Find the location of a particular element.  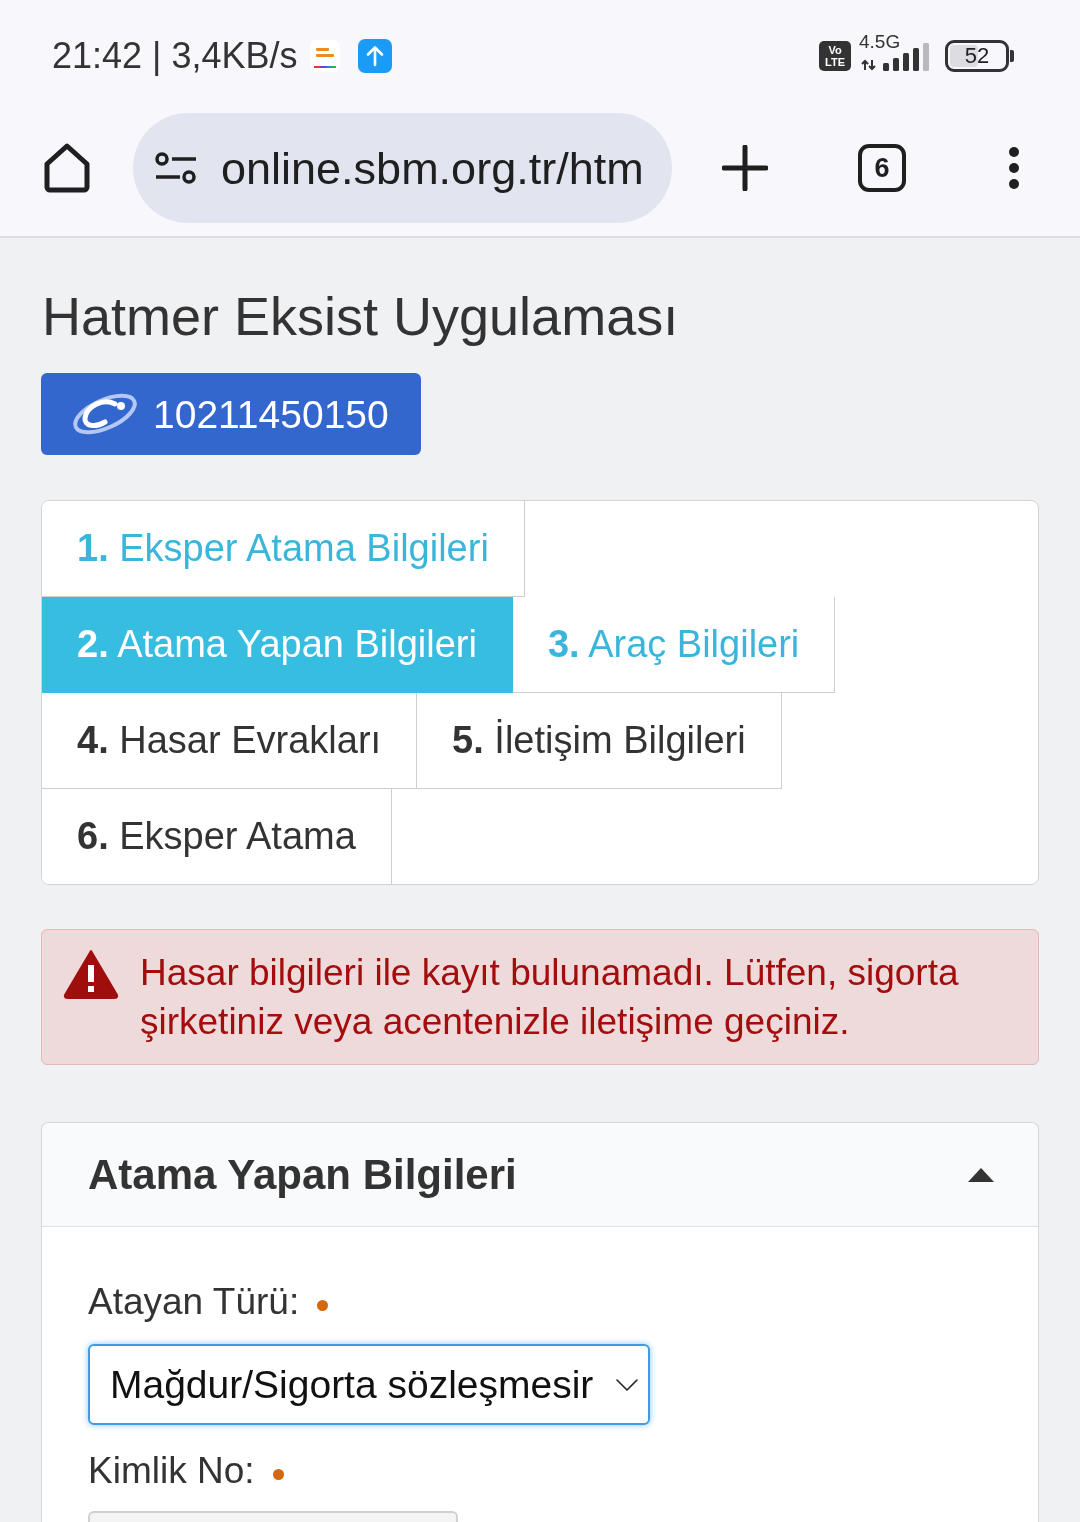

battery-indicator: 52 is located at coordinates (979, 56).